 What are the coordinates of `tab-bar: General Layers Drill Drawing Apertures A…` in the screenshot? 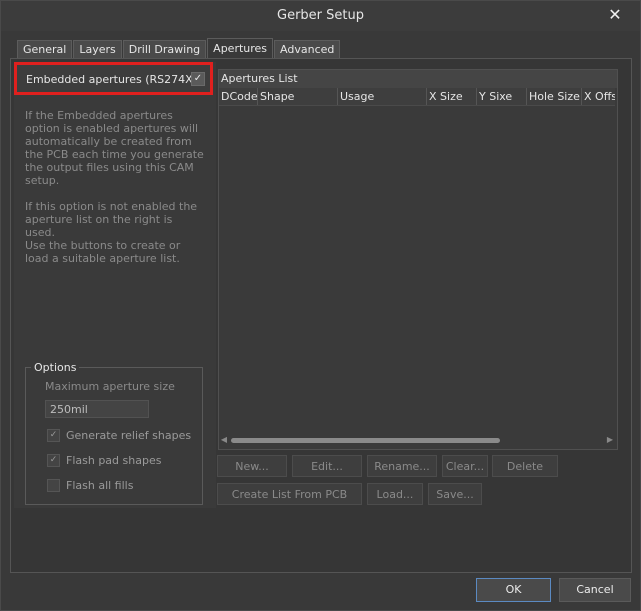 It's located at (179, 48).